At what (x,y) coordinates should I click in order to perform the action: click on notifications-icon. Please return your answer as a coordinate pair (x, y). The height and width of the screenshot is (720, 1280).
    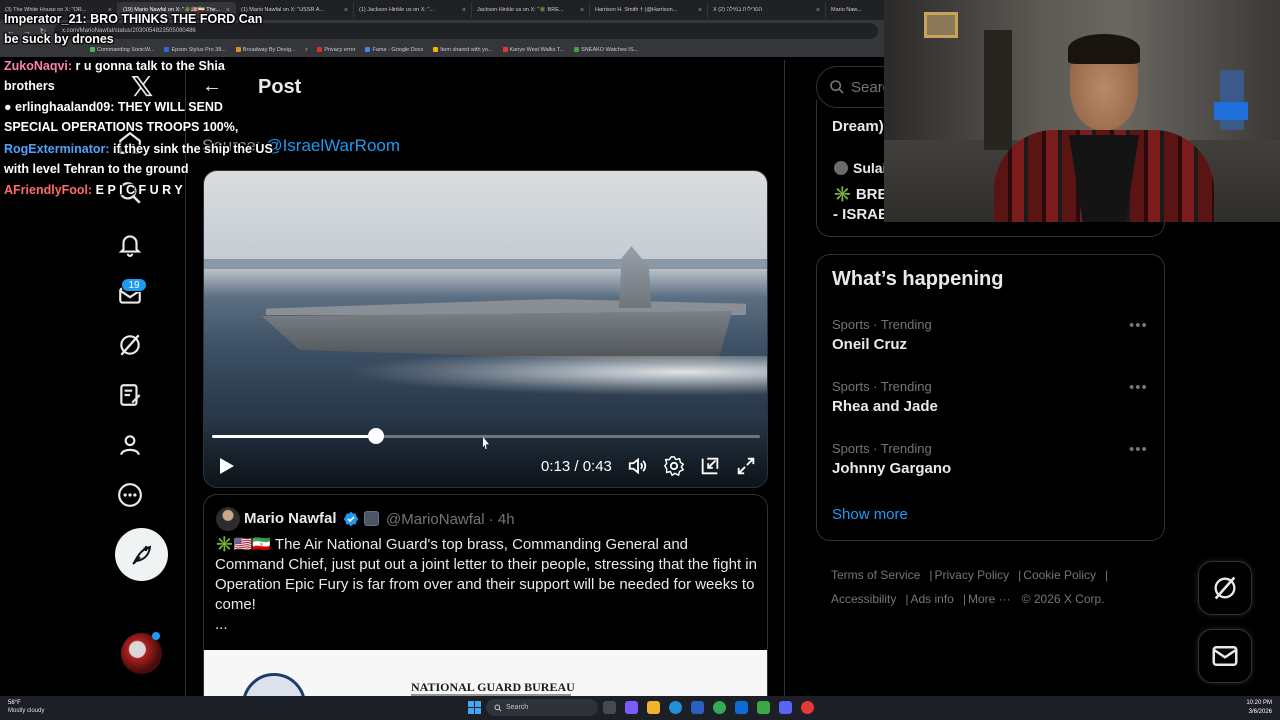
    Looking at the image, I should click on (130, 244).